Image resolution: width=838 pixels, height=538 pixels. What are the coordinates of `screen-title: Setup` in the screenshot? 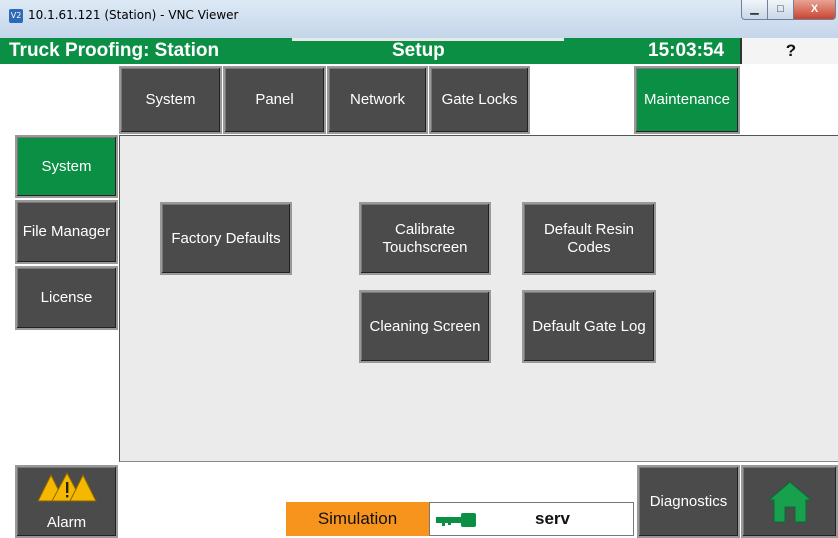 It's located at (418, 50).